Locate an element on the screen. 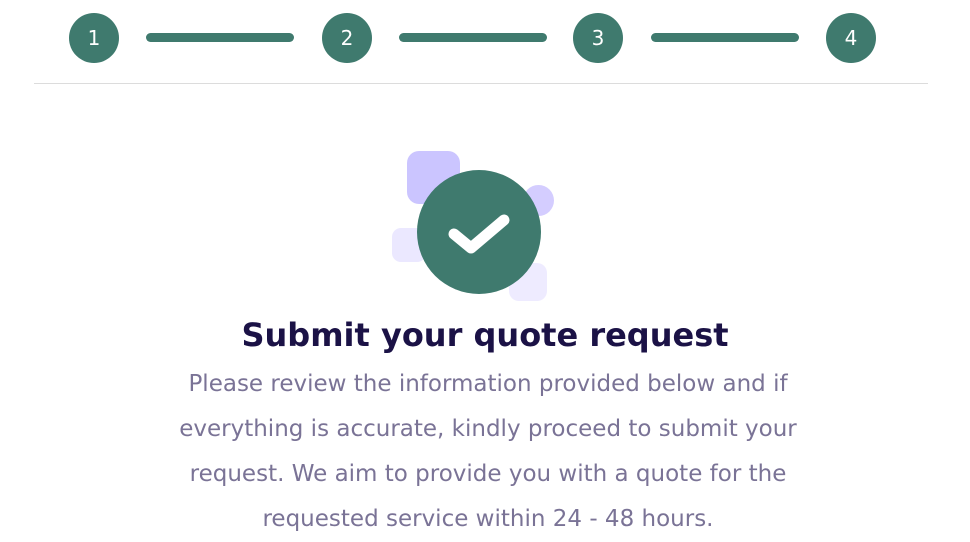  checkmark-icon is located at coordinates (479, 232).